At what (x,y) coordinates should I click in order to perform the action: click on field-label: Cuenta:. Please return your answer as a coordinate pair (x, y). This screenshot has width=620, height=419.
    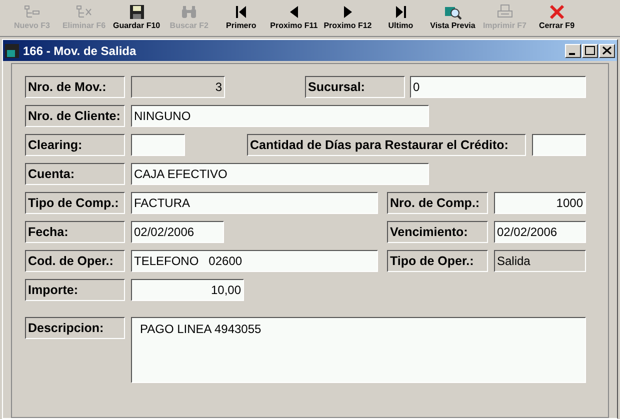
    Looking at the image, I should click on (75, 174).